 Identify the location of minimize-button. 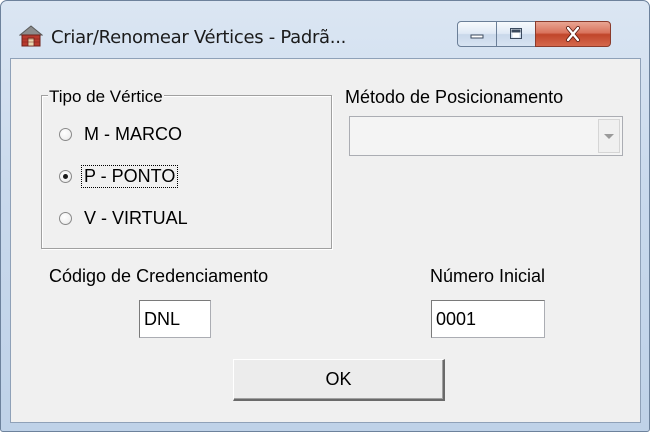
(477, 34).